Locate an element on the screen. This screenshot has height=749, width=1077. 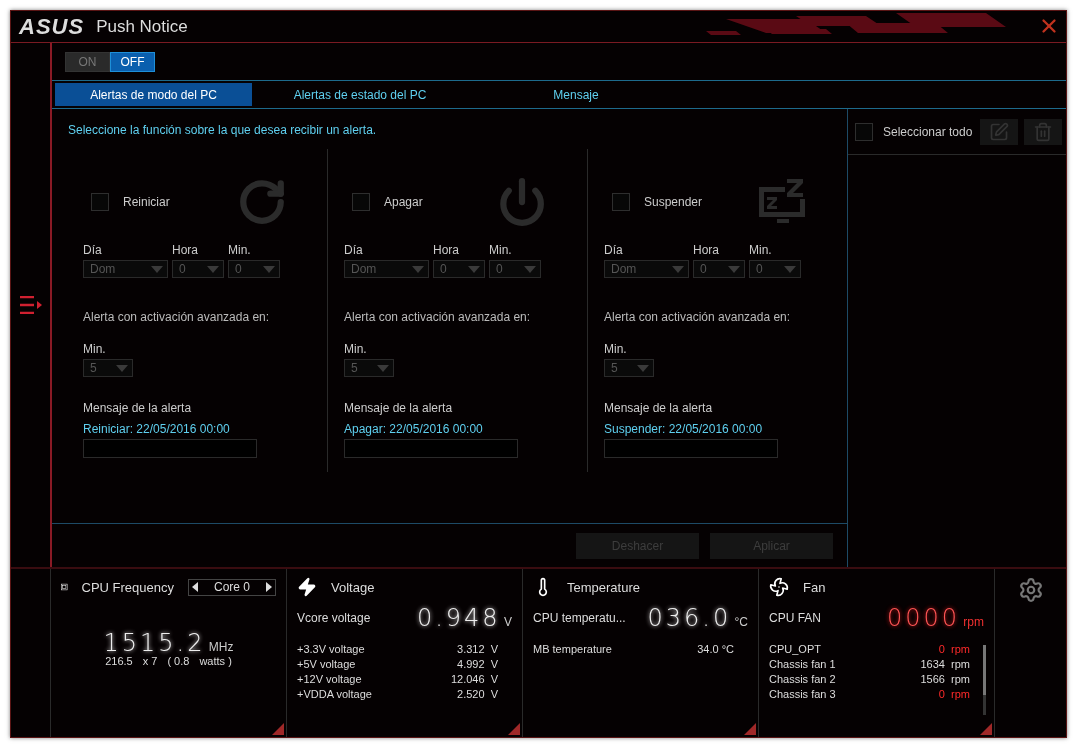
frequency-detail: ( 0.8 is located at coordinates (178, 661).